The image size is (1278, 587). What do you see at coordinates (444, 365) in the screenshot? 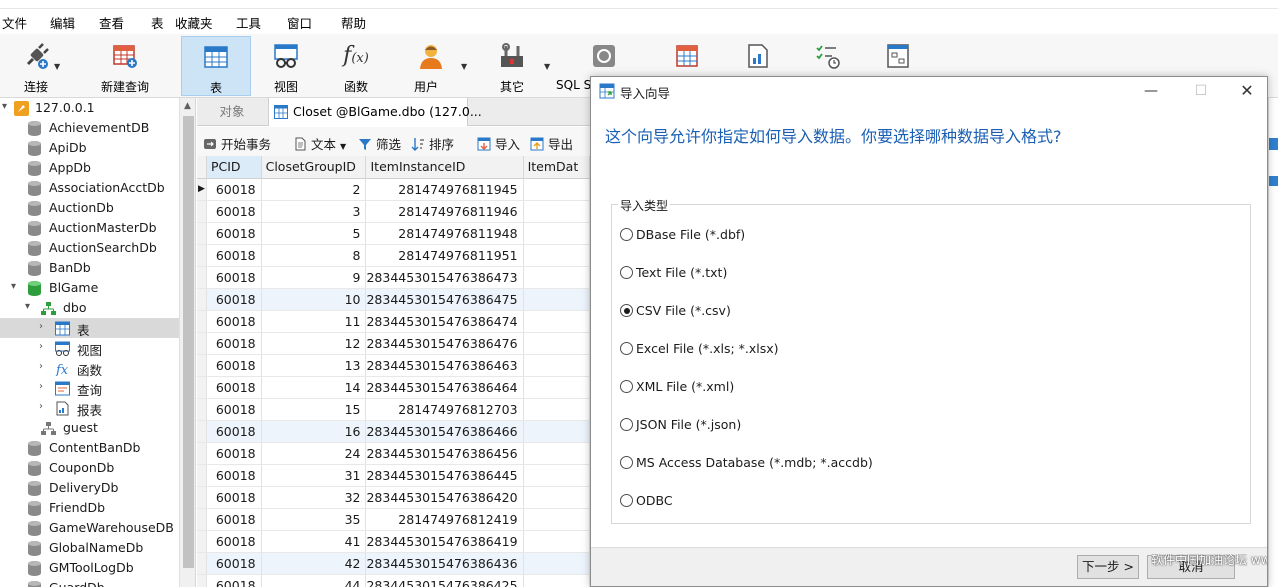
I see `table-cell: 2834453015476386463` at bounding box center [444, 365].